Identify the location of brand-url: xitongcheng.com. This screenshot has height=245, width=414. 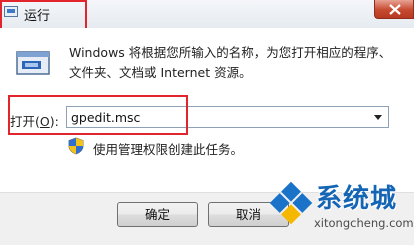
(364, 223).